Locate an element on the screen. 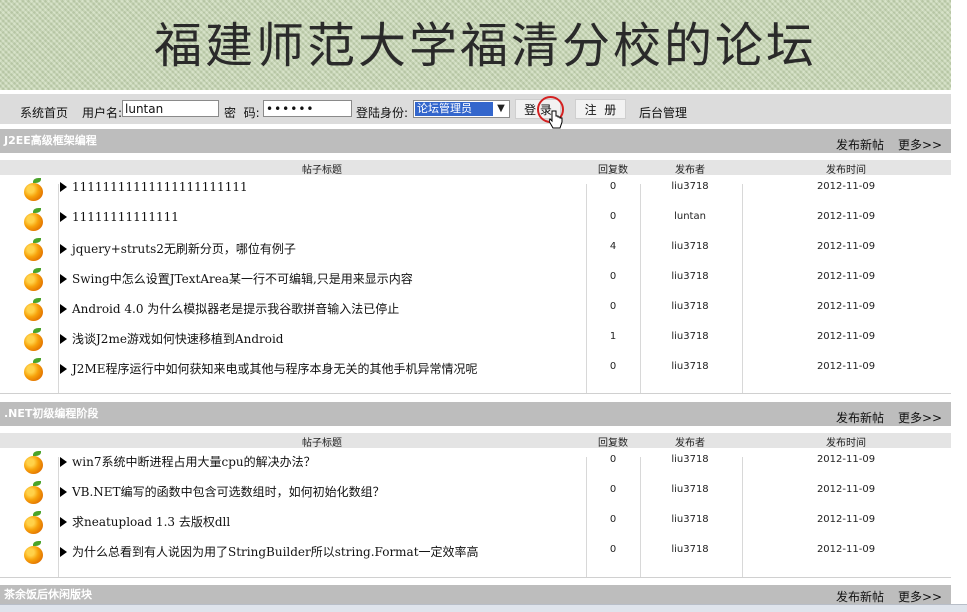  post-title-link: VB.NET编写的函数中包含可选数组时，如何初始化数组？ is located at coordinates (222, 491).